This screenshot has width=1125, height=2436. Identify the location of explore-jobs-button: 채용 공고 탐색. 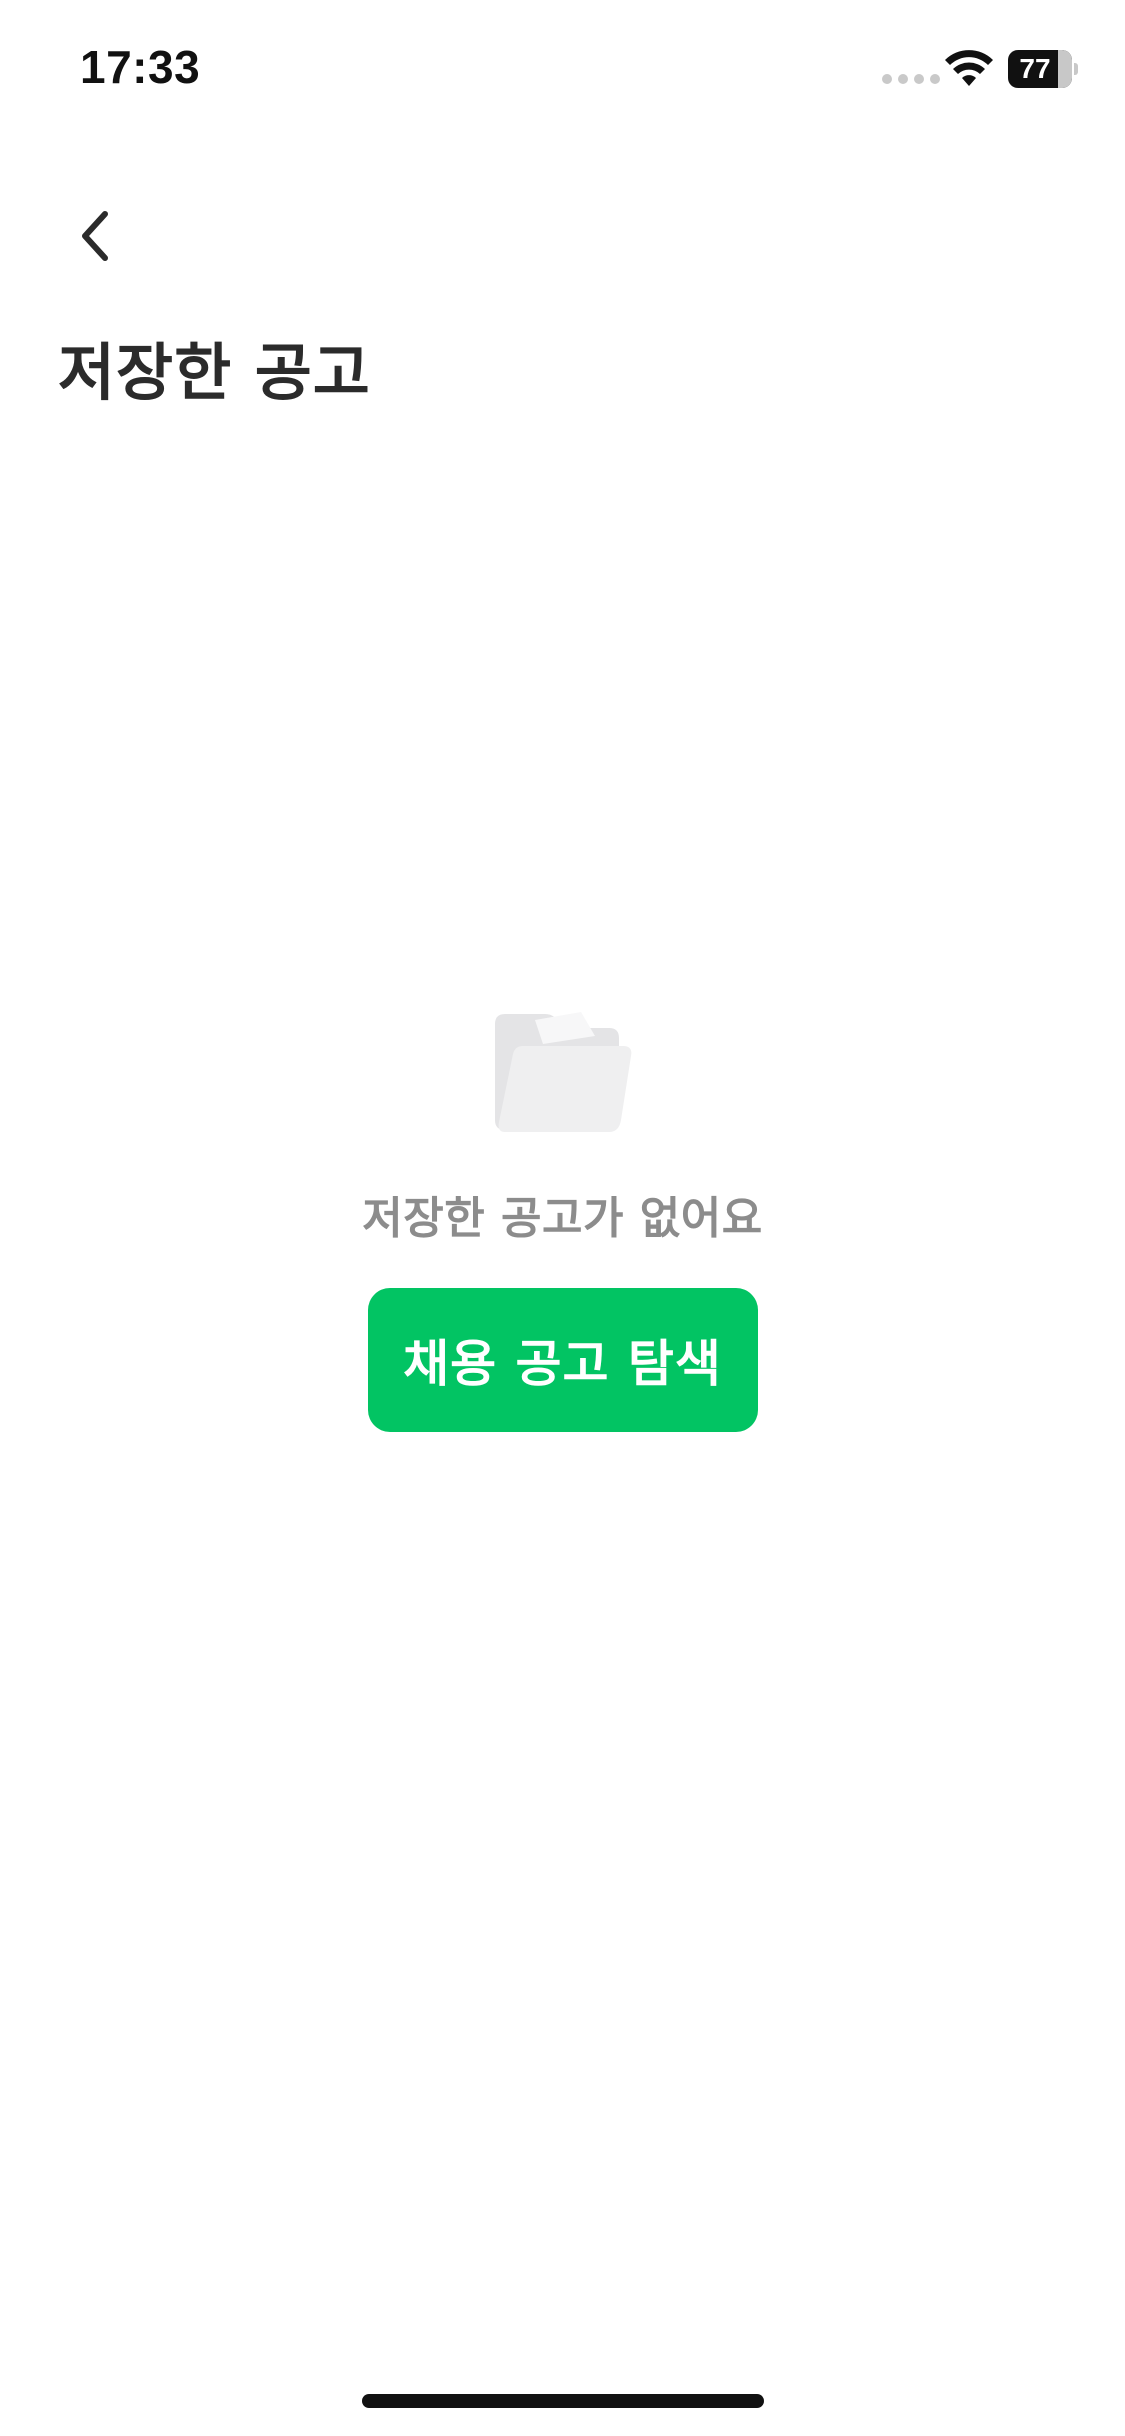
(562, 1360).